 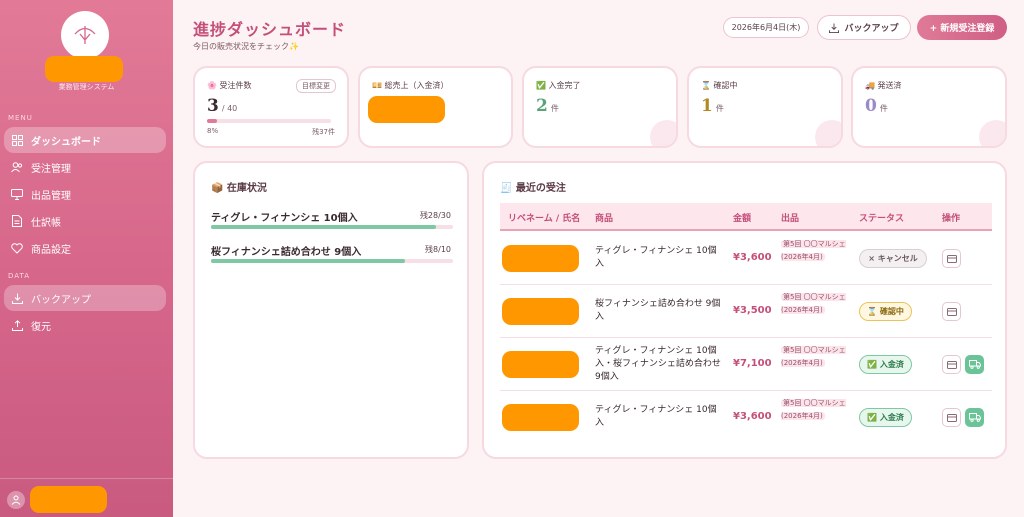 What do you see at coordinates (20, 118) in the screenshot?
I see `menu-section-label: MENU` at bounding box center [20, 118].